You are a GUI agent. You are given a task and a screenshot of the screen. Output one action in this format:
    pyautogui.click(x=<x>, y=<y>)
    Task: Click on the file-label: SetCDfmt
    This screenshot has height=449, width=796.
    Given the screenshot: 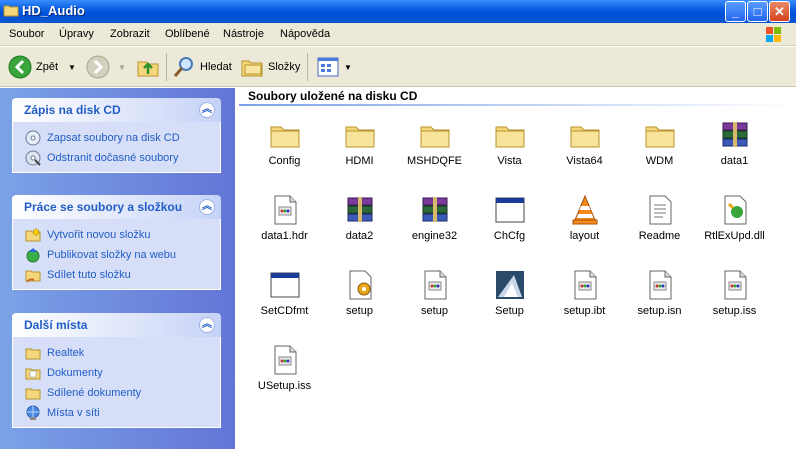 What is the action you would take?
    pyautogui.click(x=284, y=311)
    